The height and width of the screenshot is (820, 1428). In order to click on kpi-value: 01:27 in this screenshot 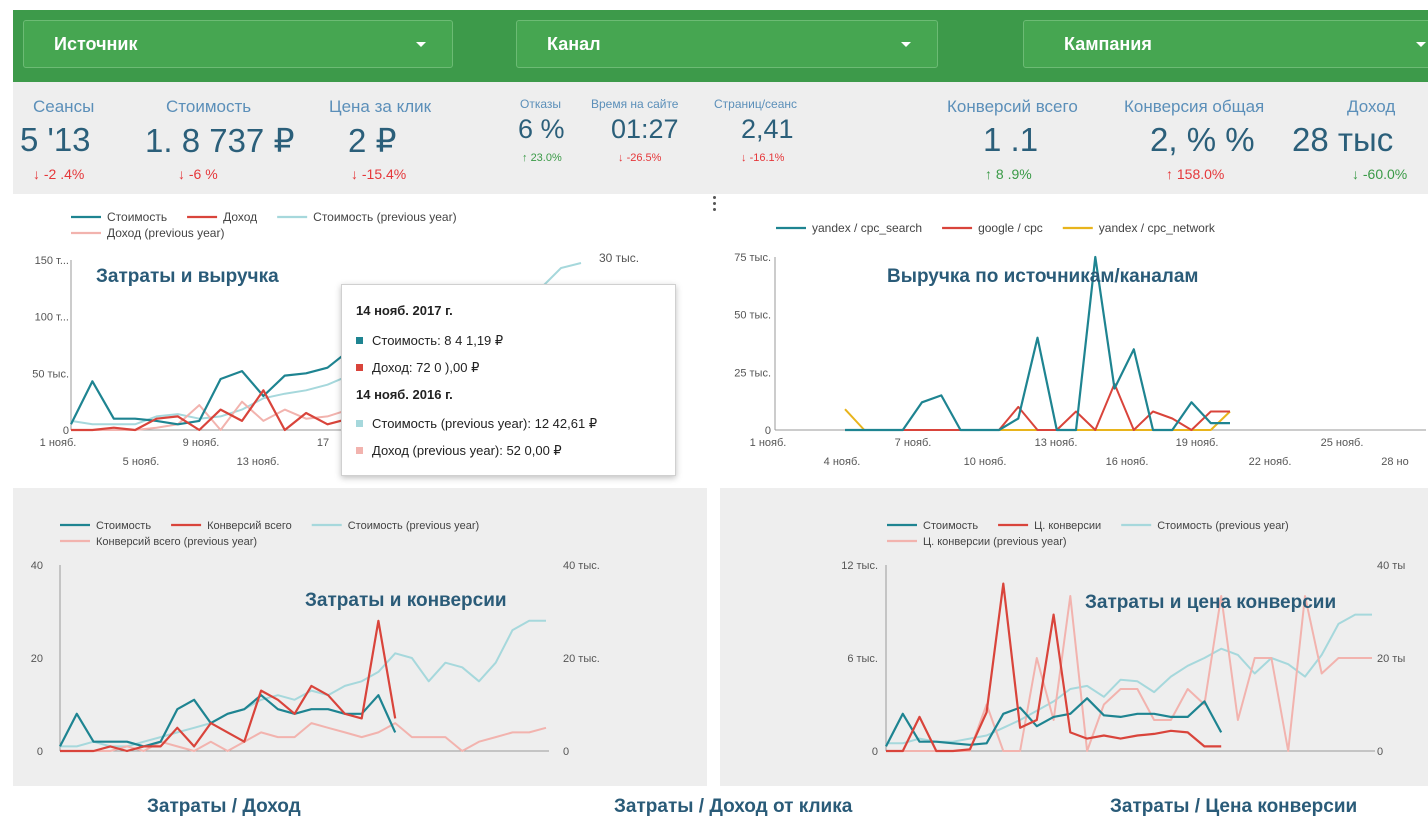, I will do `click(645, 129)`.